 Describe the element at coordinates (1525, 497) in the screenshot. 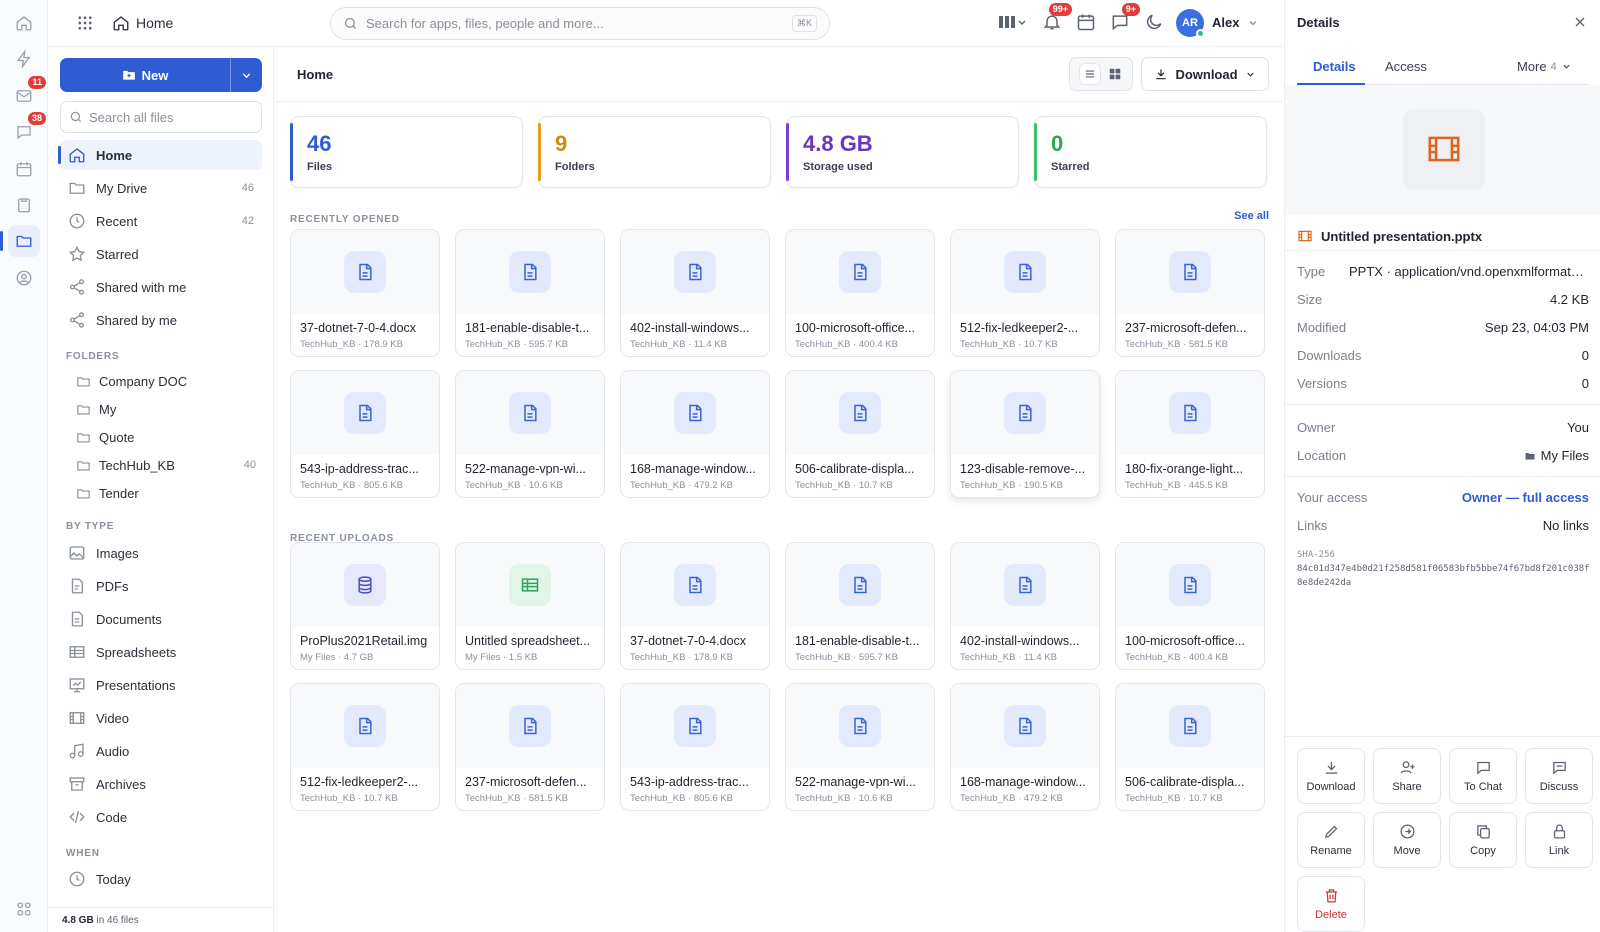

I see `access-link: Owner — full access` at that location.